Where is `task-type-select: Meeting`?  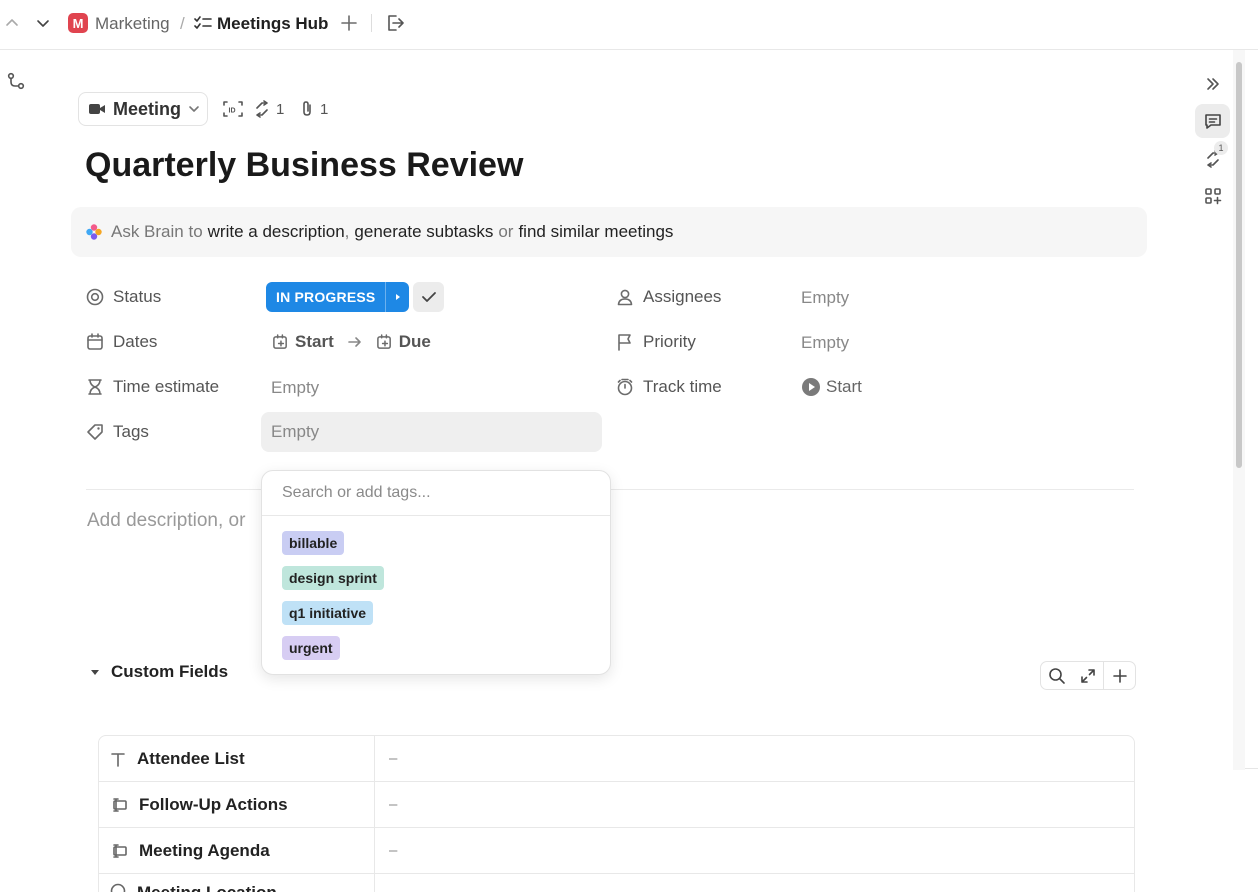
task-type-select: Meeting is located at coordinates (143, 109).